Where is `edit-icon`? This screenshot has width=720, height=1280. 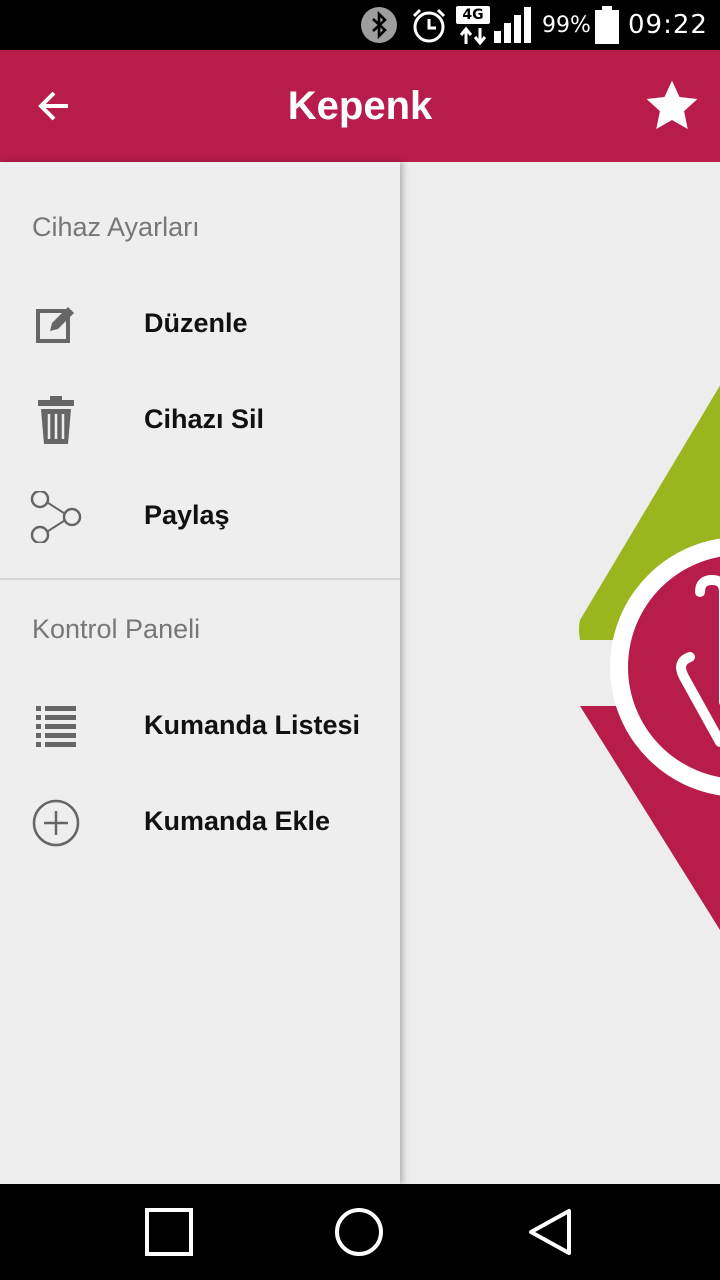 edit-icon is located at coordinates (56, 325).